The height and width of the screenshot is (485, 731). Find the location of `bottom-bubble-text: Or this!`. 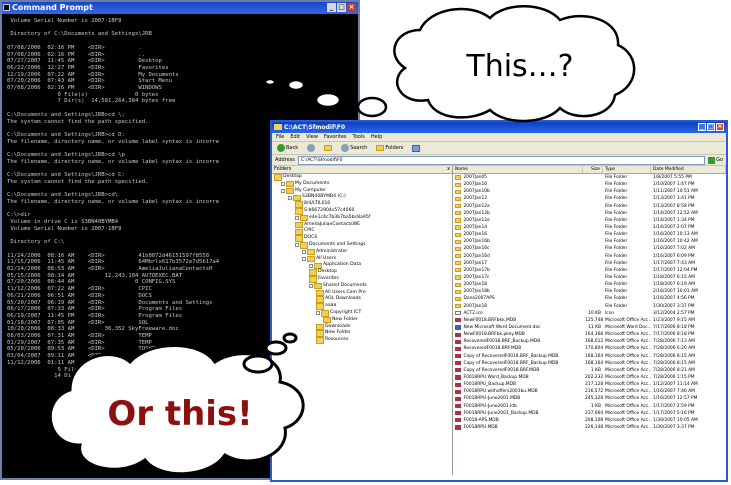

bottom-bubble-text: Or this! is located at coordinates (179, 414).